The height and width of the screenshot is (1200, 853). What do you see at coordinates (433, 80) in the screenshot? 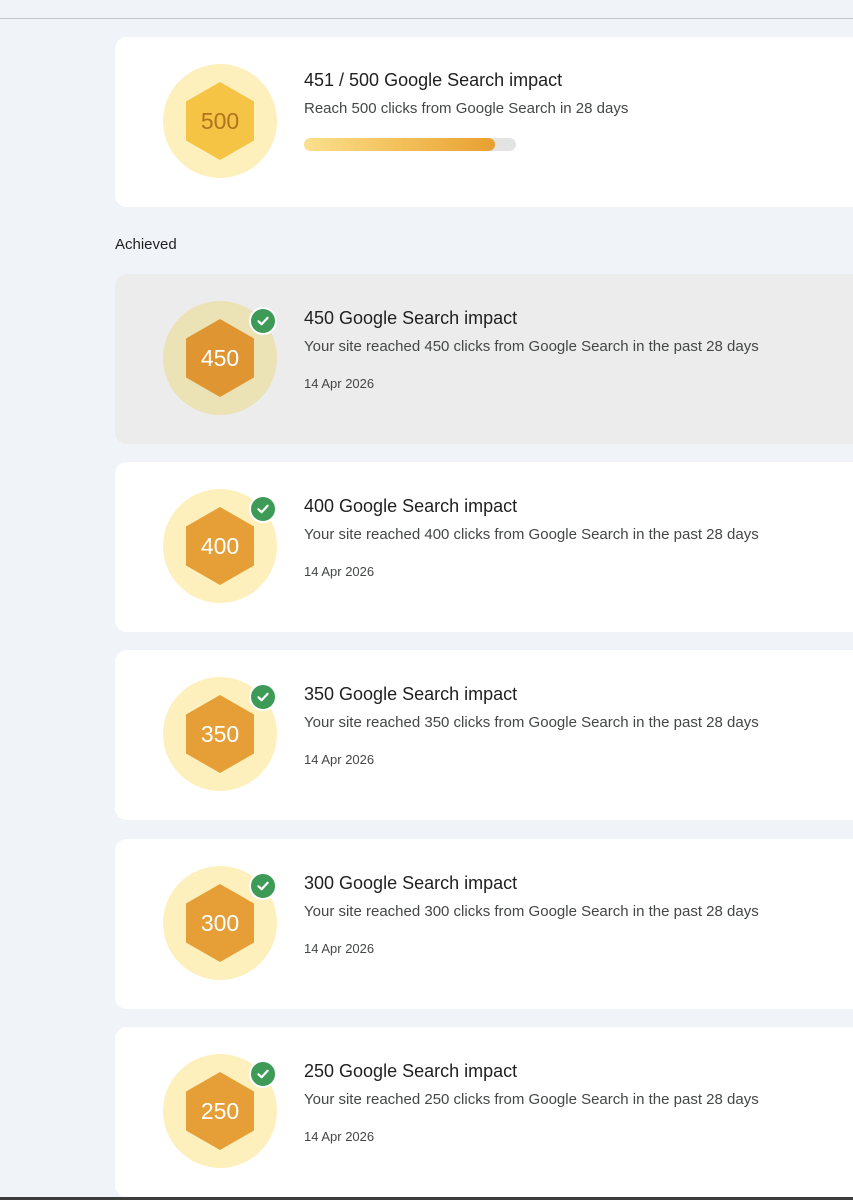
I see `goal-title: 451 / 500 Google Search impact` at bounding box center [433, 80].